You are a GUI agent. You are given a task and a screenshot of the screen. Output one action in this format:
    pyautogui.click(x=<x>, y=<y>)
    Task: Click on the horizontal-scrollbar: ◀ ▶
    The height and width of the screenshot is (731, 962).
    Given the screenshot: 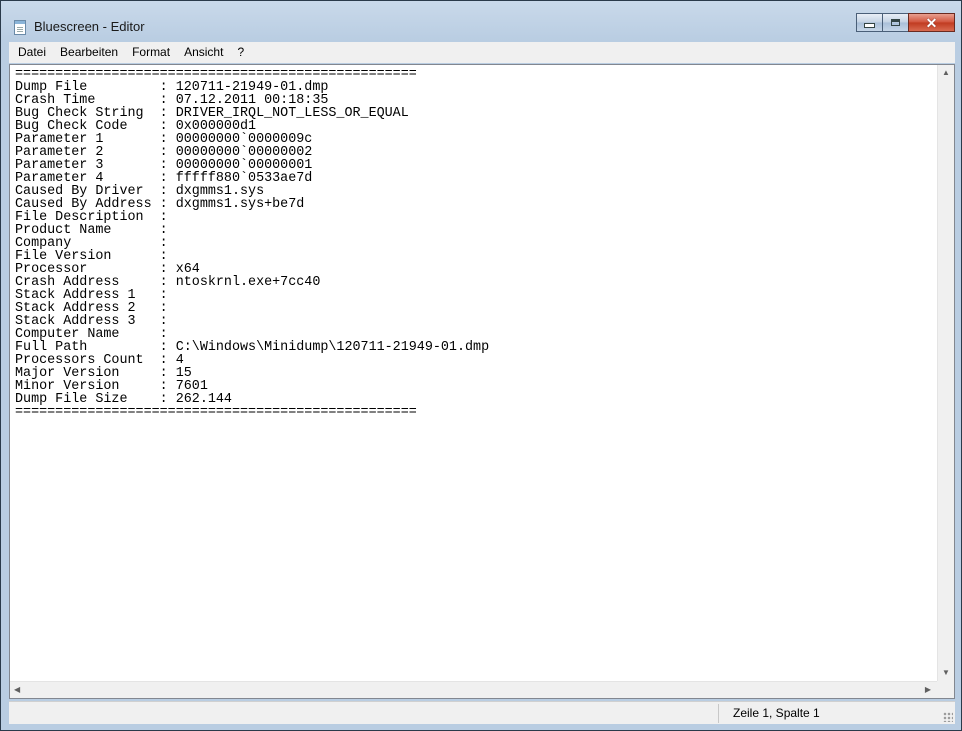 What is the action you would take?
    pyautogui.click(x=473, y=689)
    